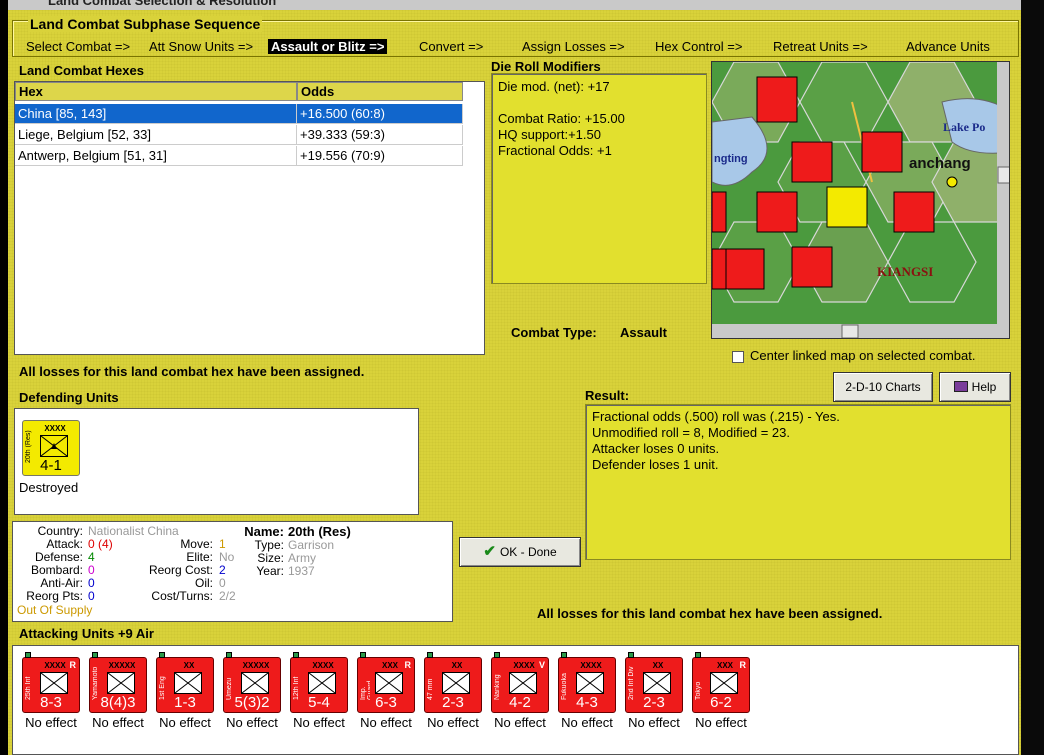  I want to click on attacking-unit-counter: XX 2nd Inf Div 2-3, so click(654, 682).